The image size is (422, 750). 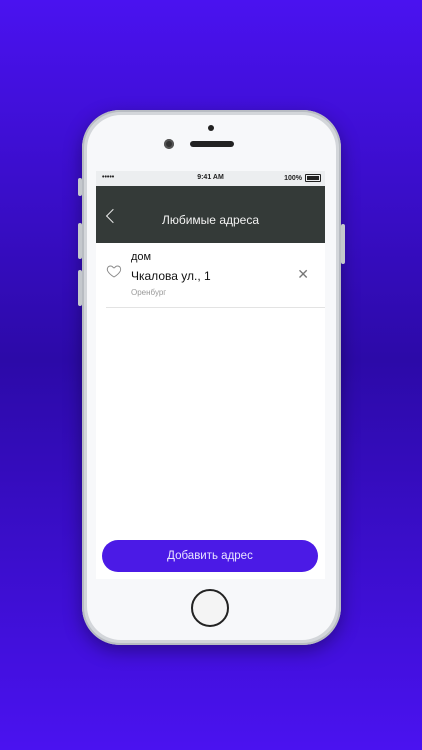 I want to click on address-city: Оренбург, so click(x=149, y=292).